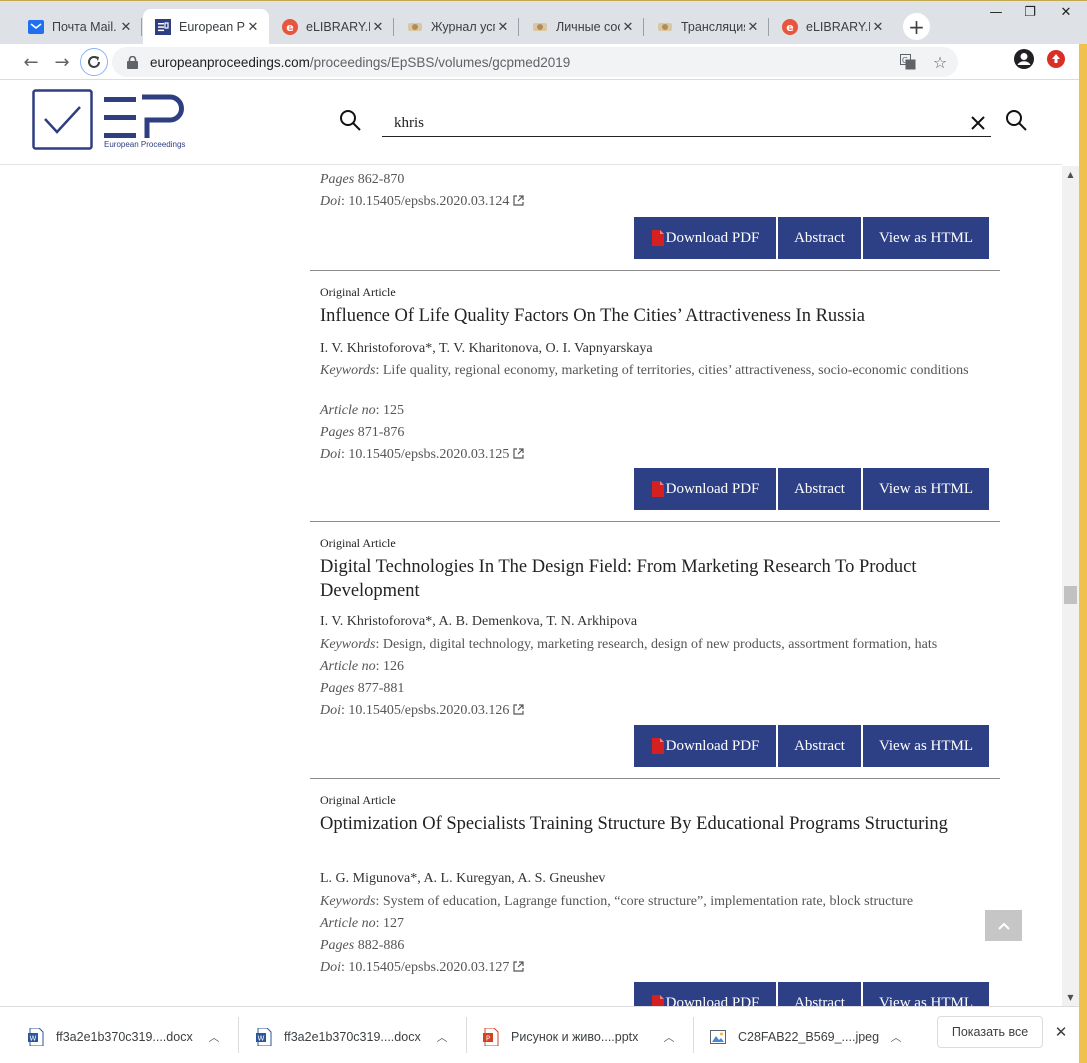  Describe the element at coordinates (662, 123) in the screenshot. I see `search-input` at that location.